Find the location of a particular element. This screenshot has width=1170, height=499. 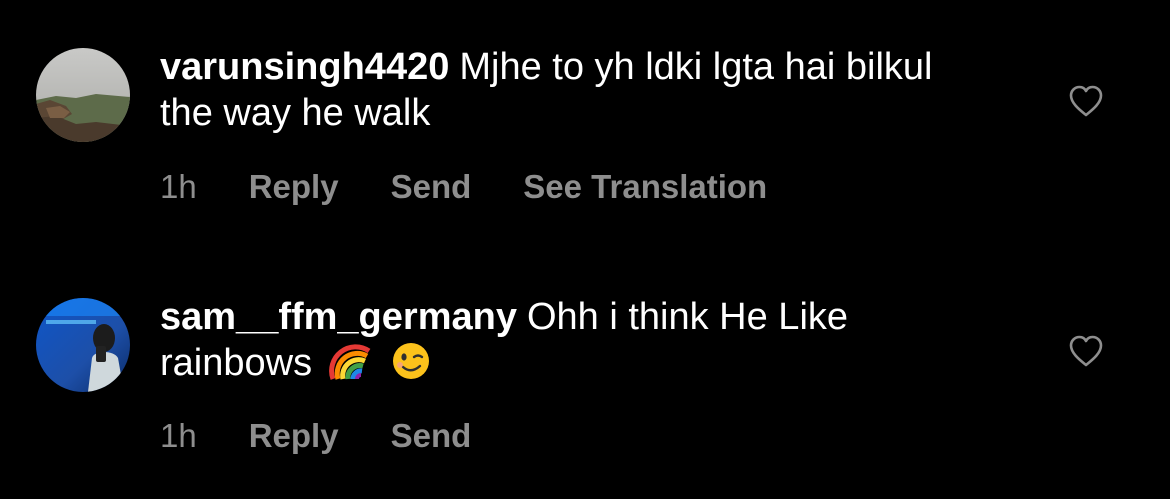

comment-meta: 1h Reply Send See Translation is located at coordinates (489, 187).